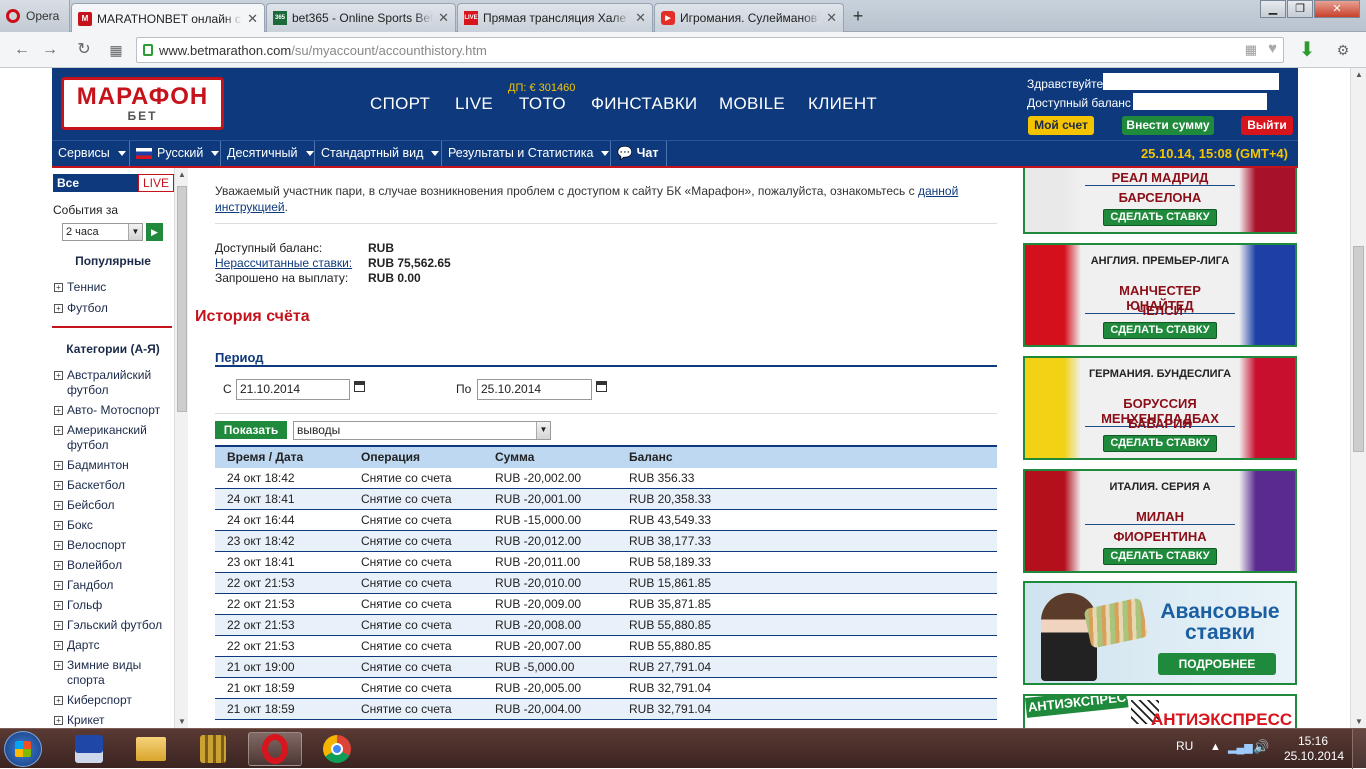 Image resolution: width=1366 pixels, height=769 pixels. Describe the element at coordinates (113, 383) in the screenshot. I see `sidebar-category-item: + Австралийский футбол` at that location.